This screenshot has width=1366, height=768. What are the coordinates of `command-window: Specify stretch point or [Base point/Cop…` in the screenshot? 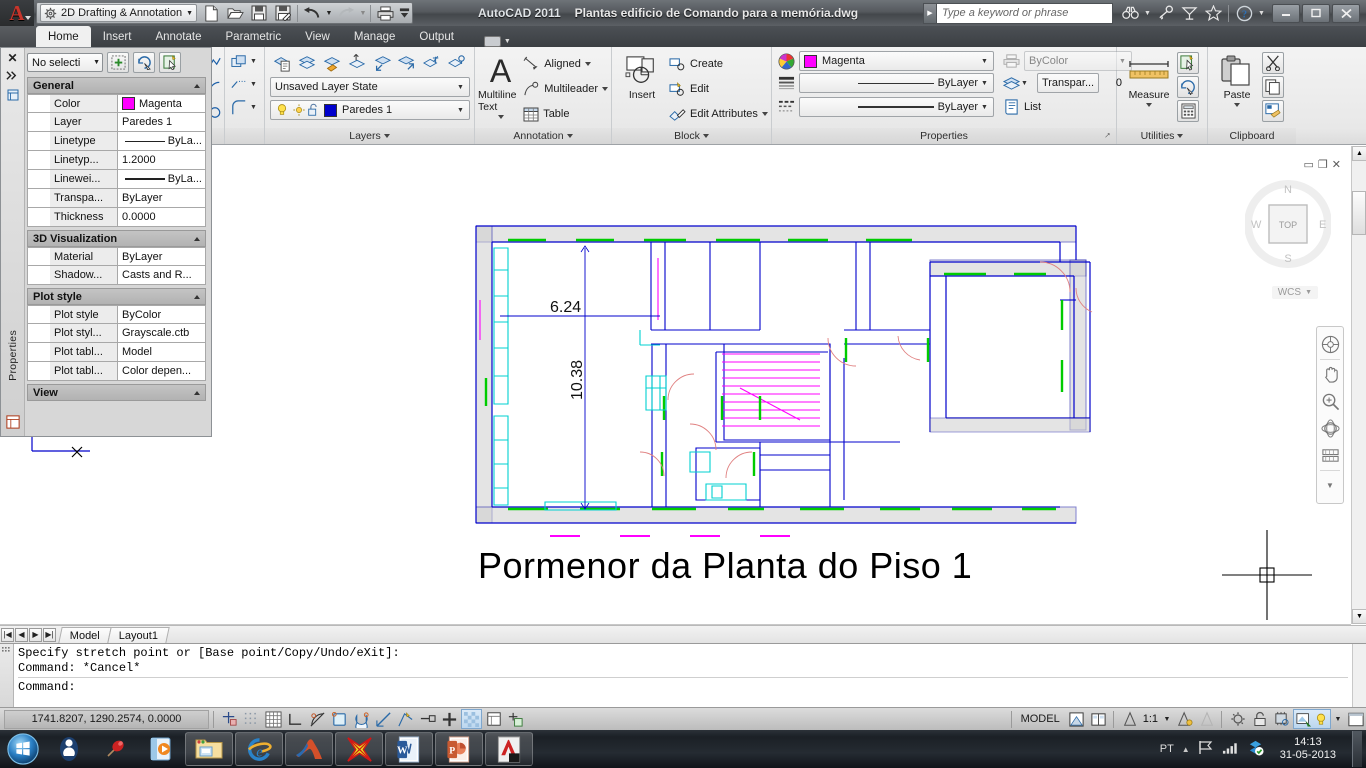 It's located at (683, 675).